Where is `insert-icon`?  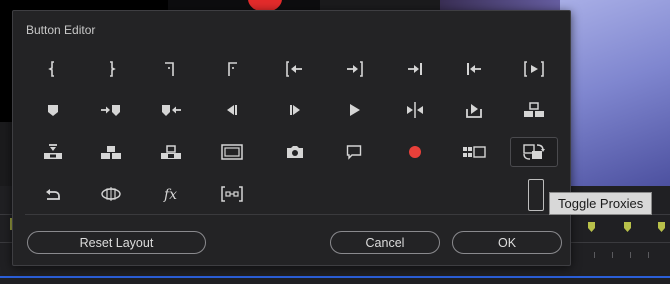
insert-icon is located at coordinates (111, 152).